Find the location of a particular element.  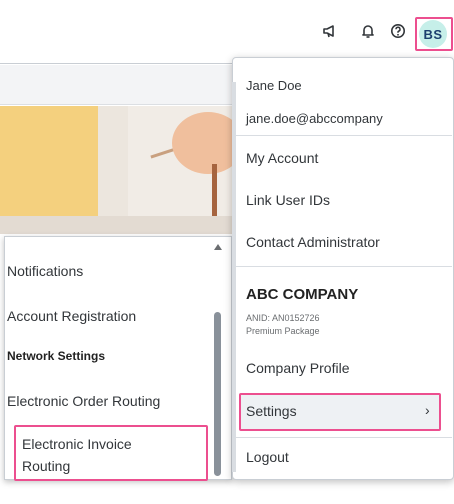

logout-link: Logout is located at coordinates (267, 457).